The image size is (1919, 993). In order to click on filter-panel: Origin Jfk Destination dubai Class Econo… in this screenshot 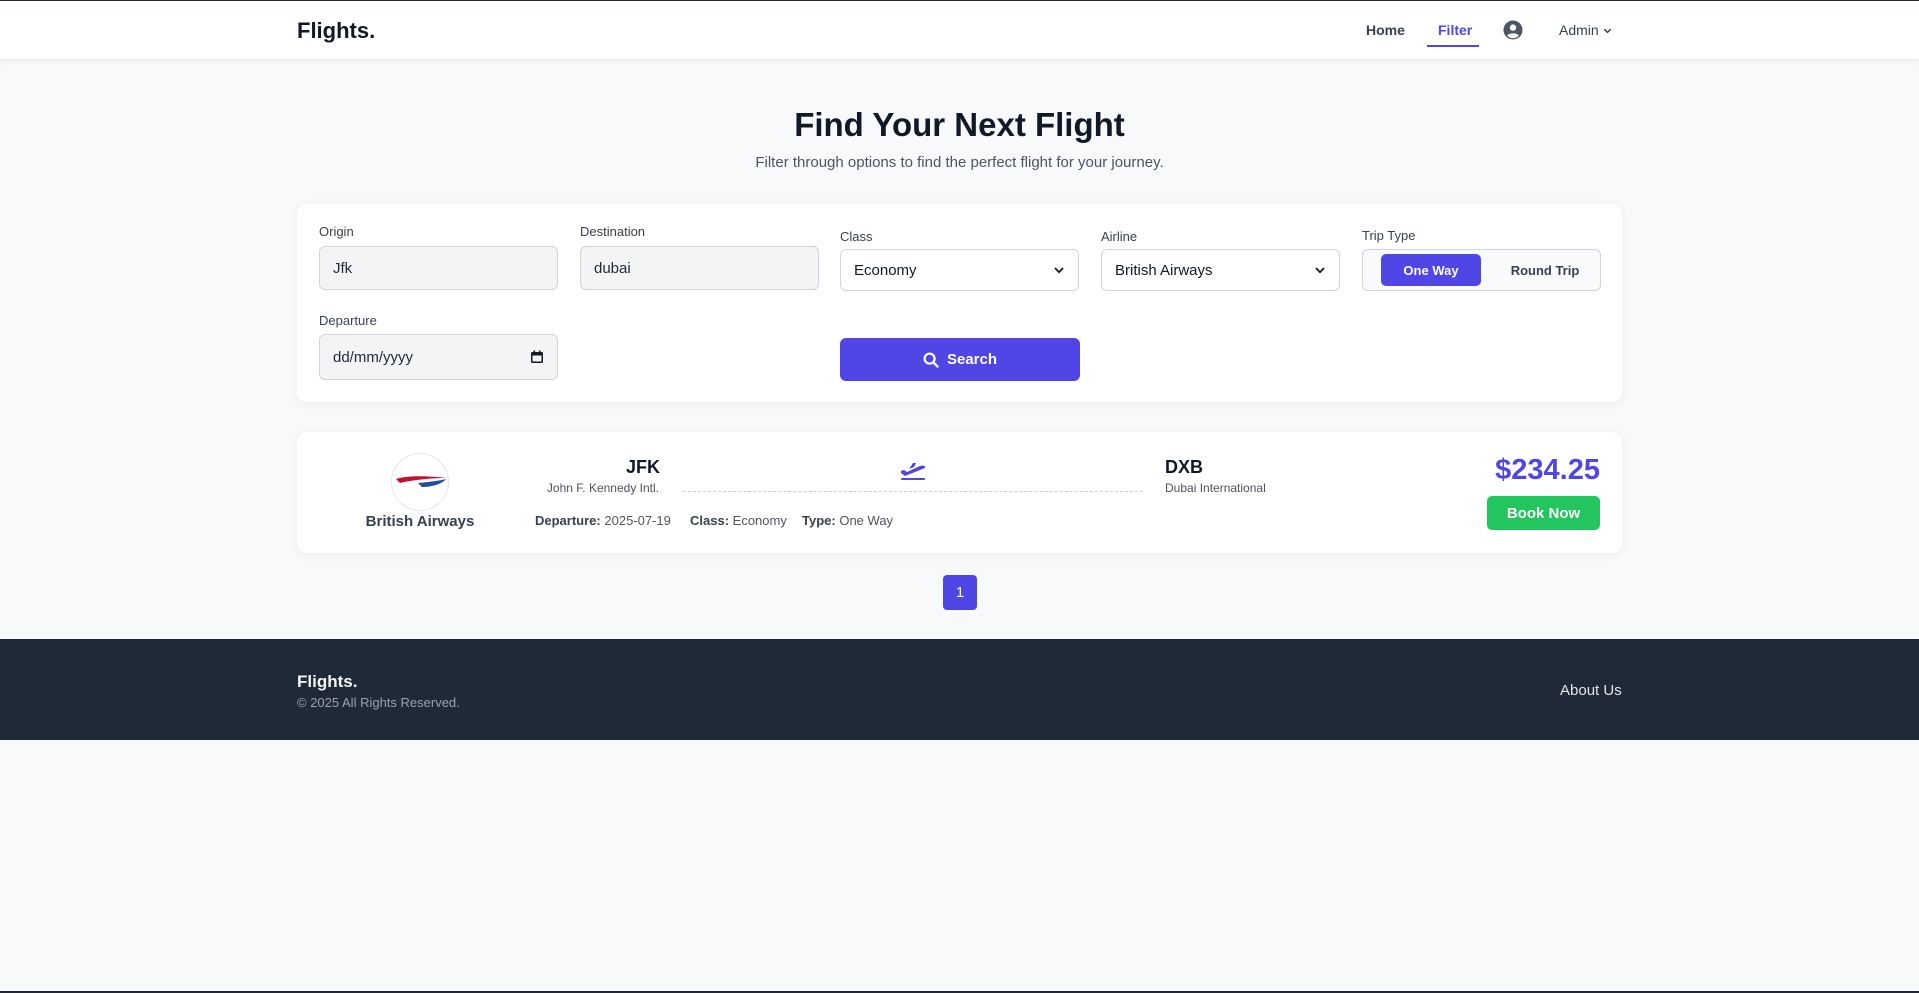, I will do `click(959, 303)`.